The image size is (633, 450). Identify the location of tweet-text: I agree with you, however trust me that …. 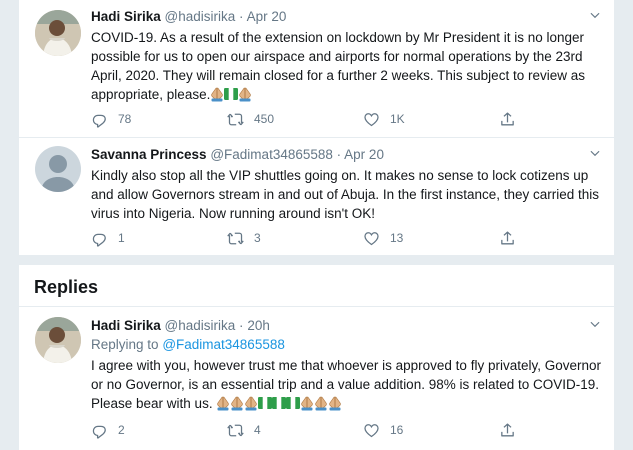
(346, 386).